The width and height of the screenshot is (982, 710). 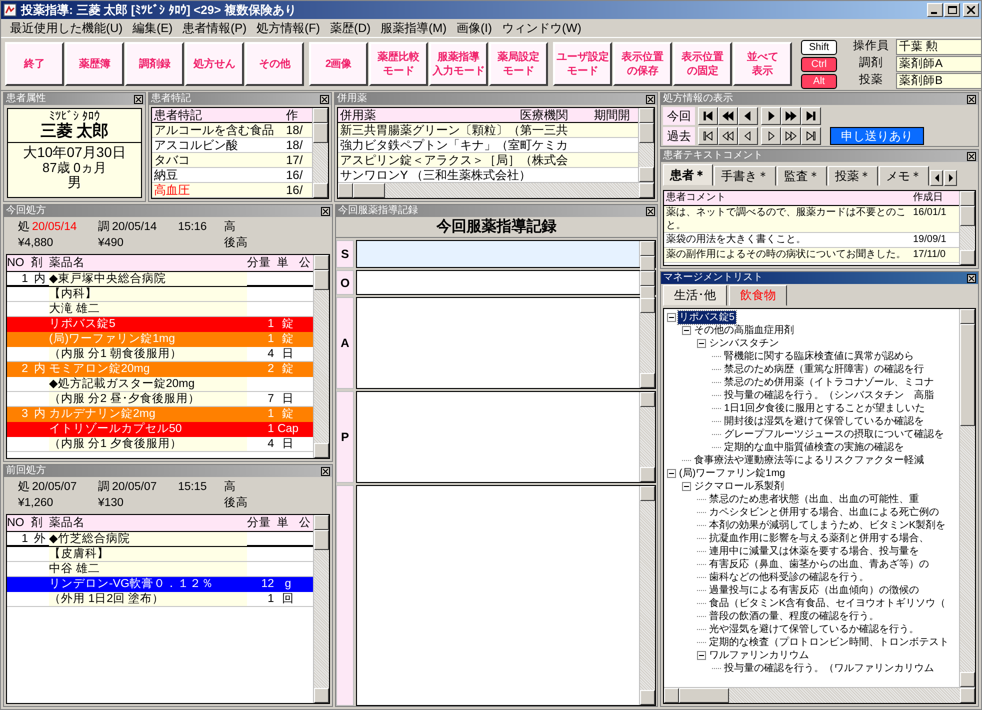 What do you see at coordinates (214, 64) in the screenshot?
I see `toolbar-button: 処方せん` at bounding box center [214, 64].